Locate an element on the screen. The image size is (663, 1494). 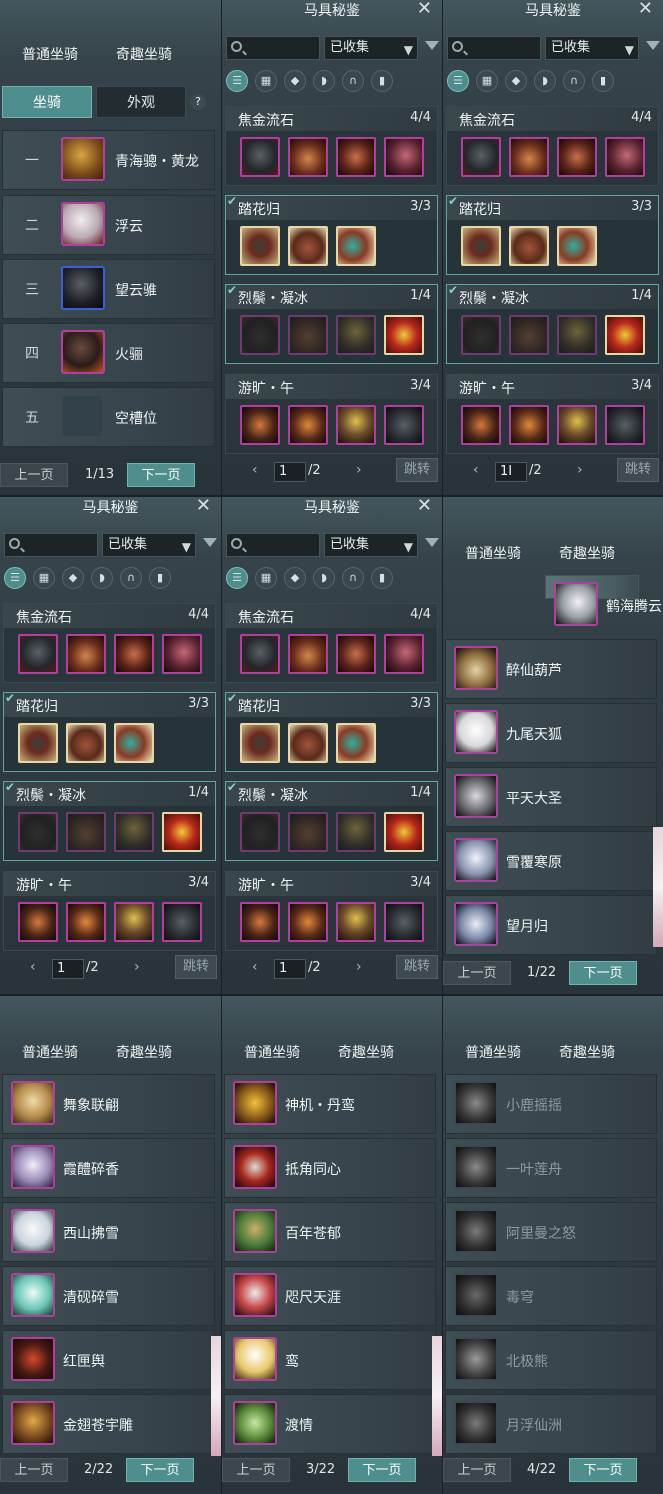
fun-mount-row: 红匣舆 is located at coordinates (108, 1360).